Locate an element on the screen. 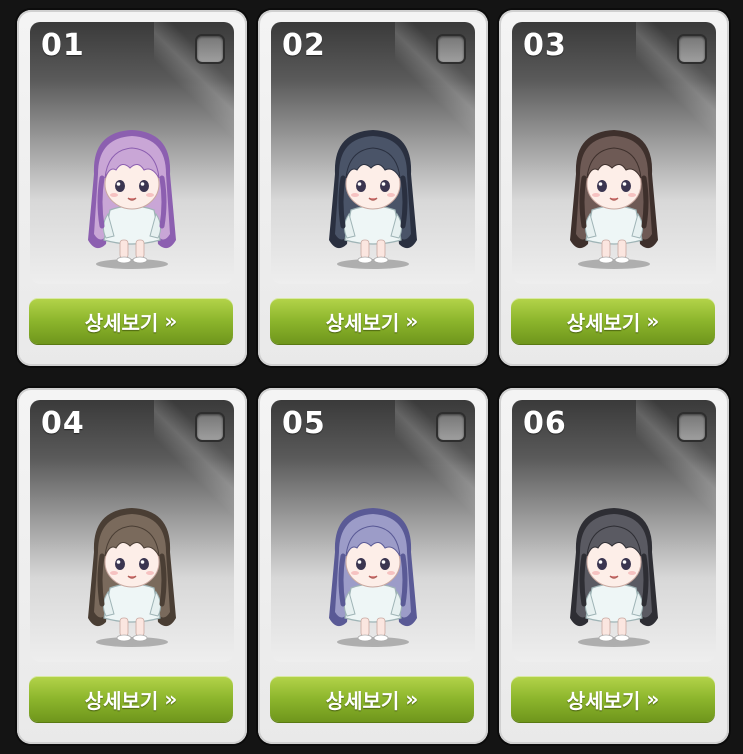  style-card: 06 상세보기 » is located at coordinates (614, 566).